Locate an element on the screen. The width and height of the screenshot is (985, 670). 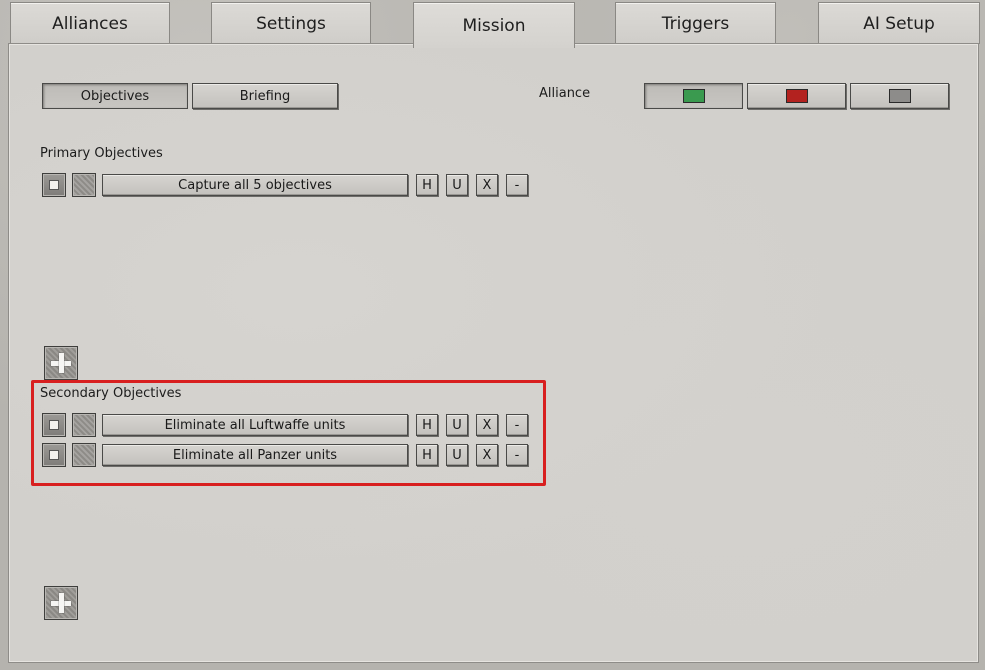
alliance-green-button is located at coordinates (693, 96).